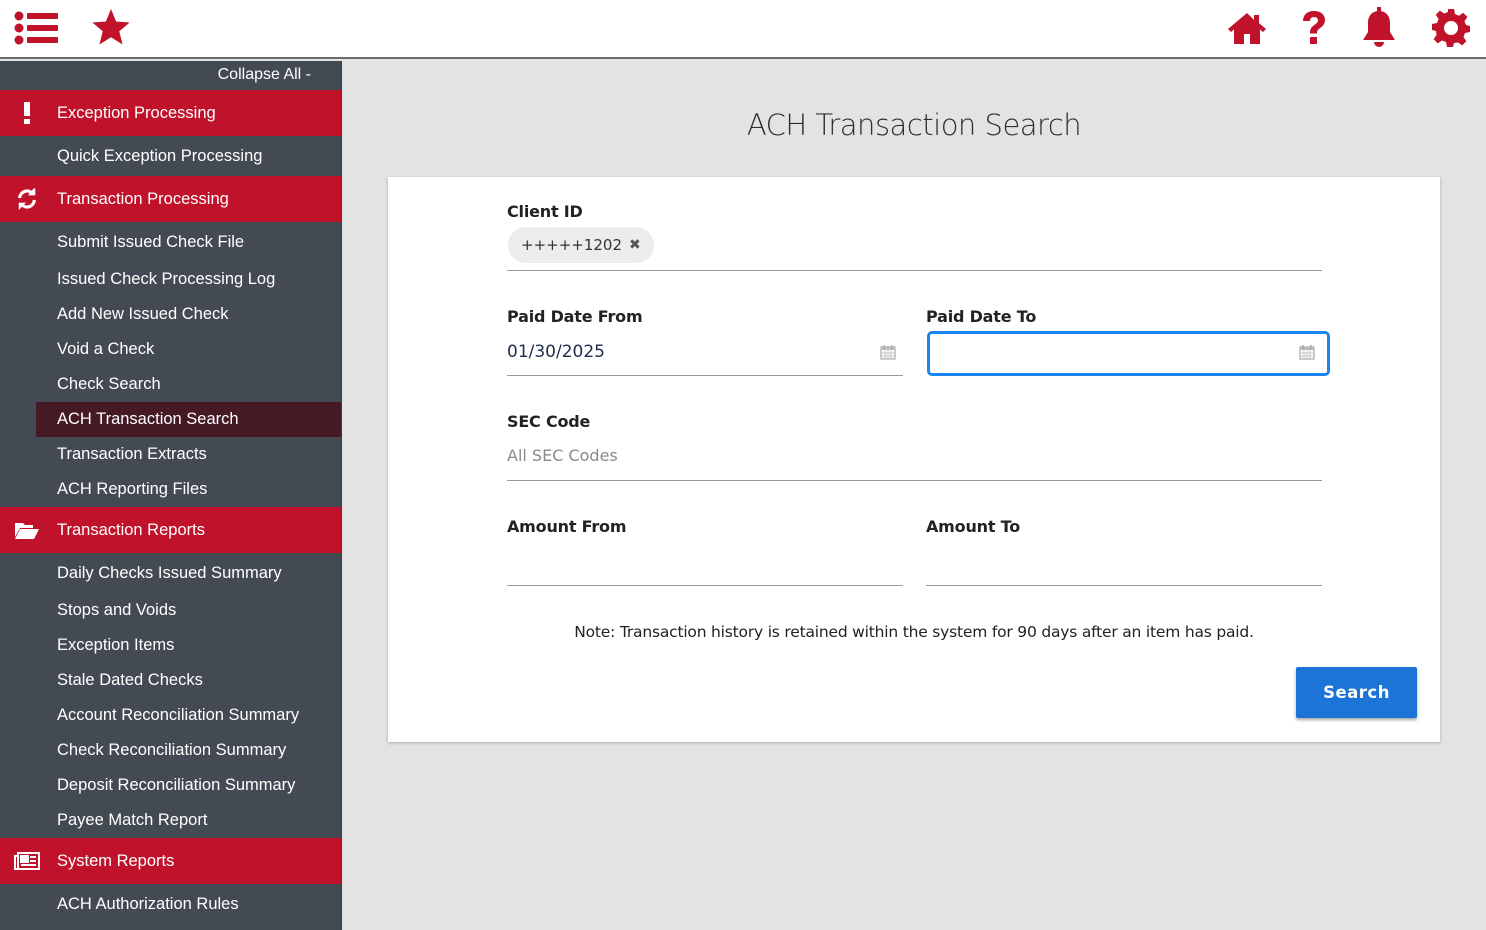 The width and height of the screenshot is (1486, 930). I want to click on refresh-icon, so click(27, 199).